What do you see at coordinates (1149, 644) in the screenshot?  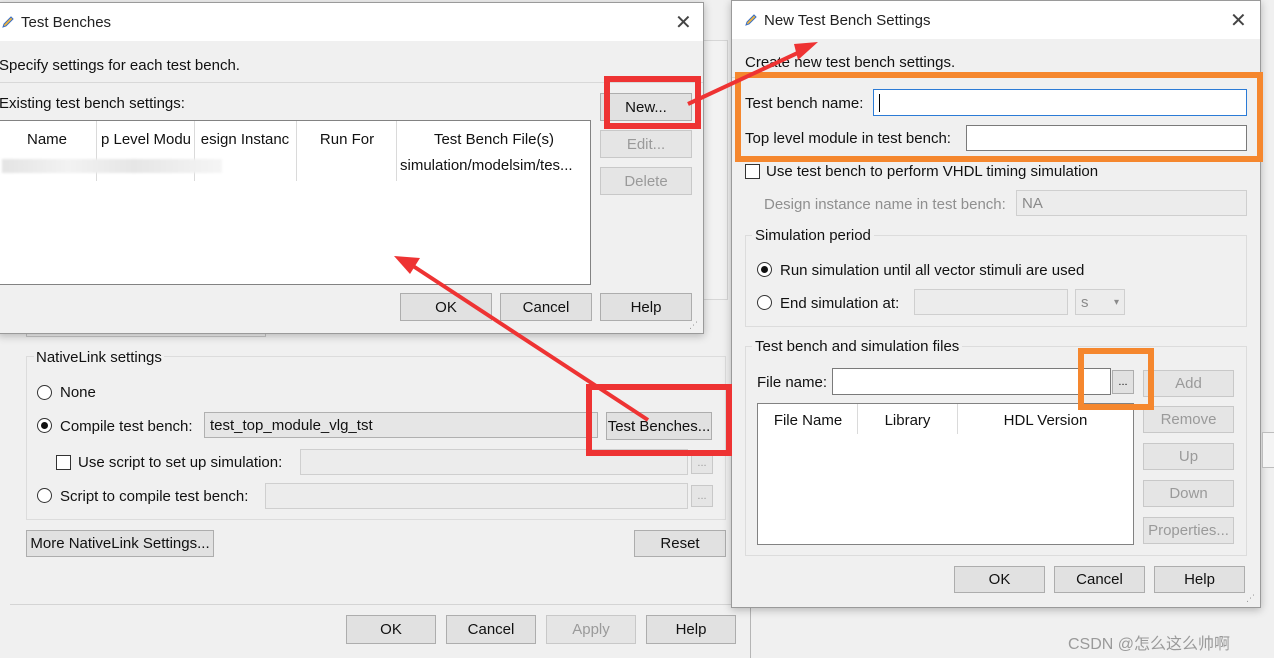 I see `watermark: CSDN @怎么这么帅啊` at bounding box center [1149, 644].